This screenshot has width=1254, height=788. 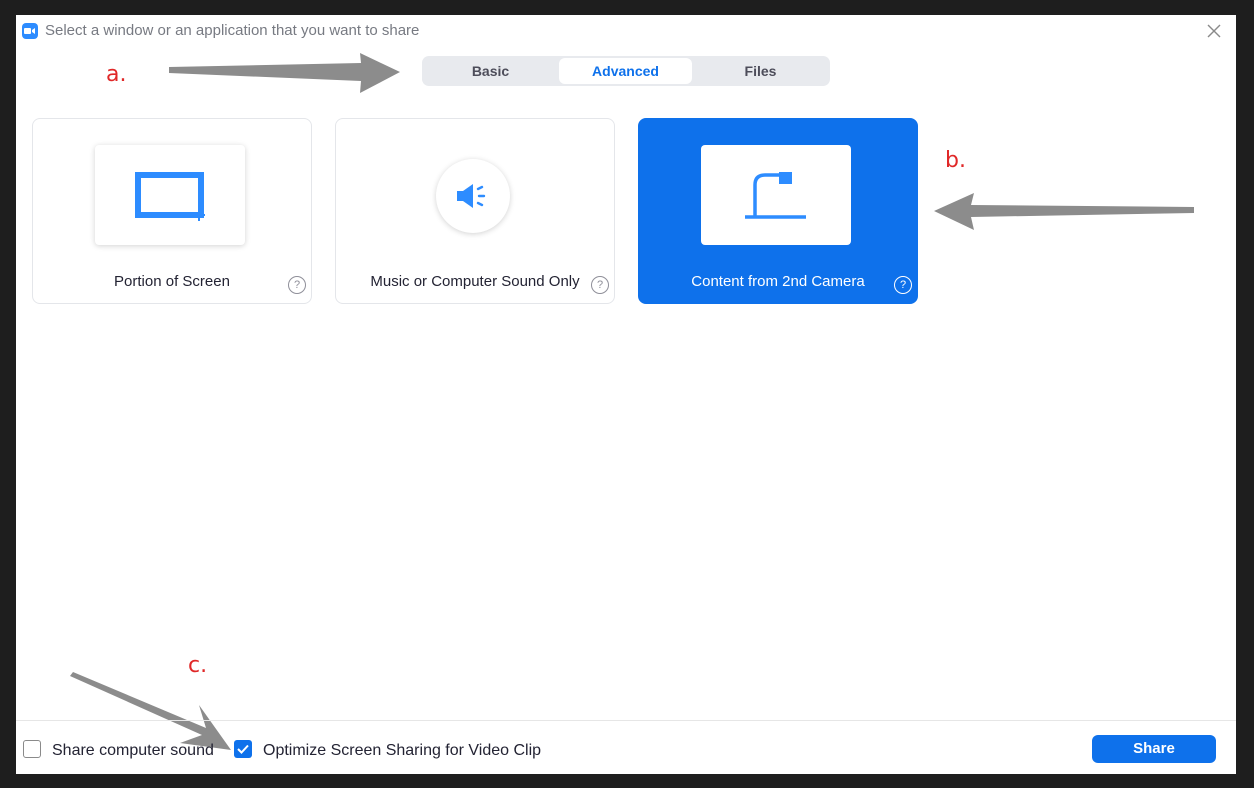 I want to click on arrow-a, so click(x=284, y=73).